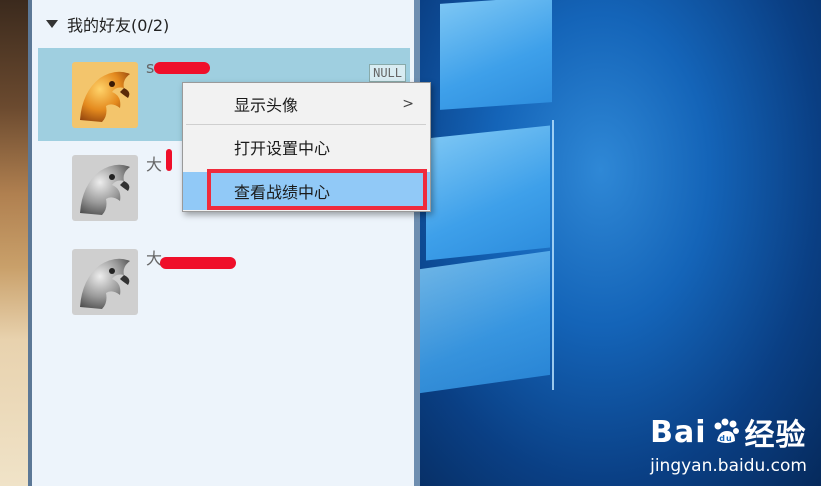 The width and height of the screenshot is (821, 486). Describe the element at coordinates (306, 104) in the screenshot. I see `menu-item-show-avatar: 显示头像 >` at that location.